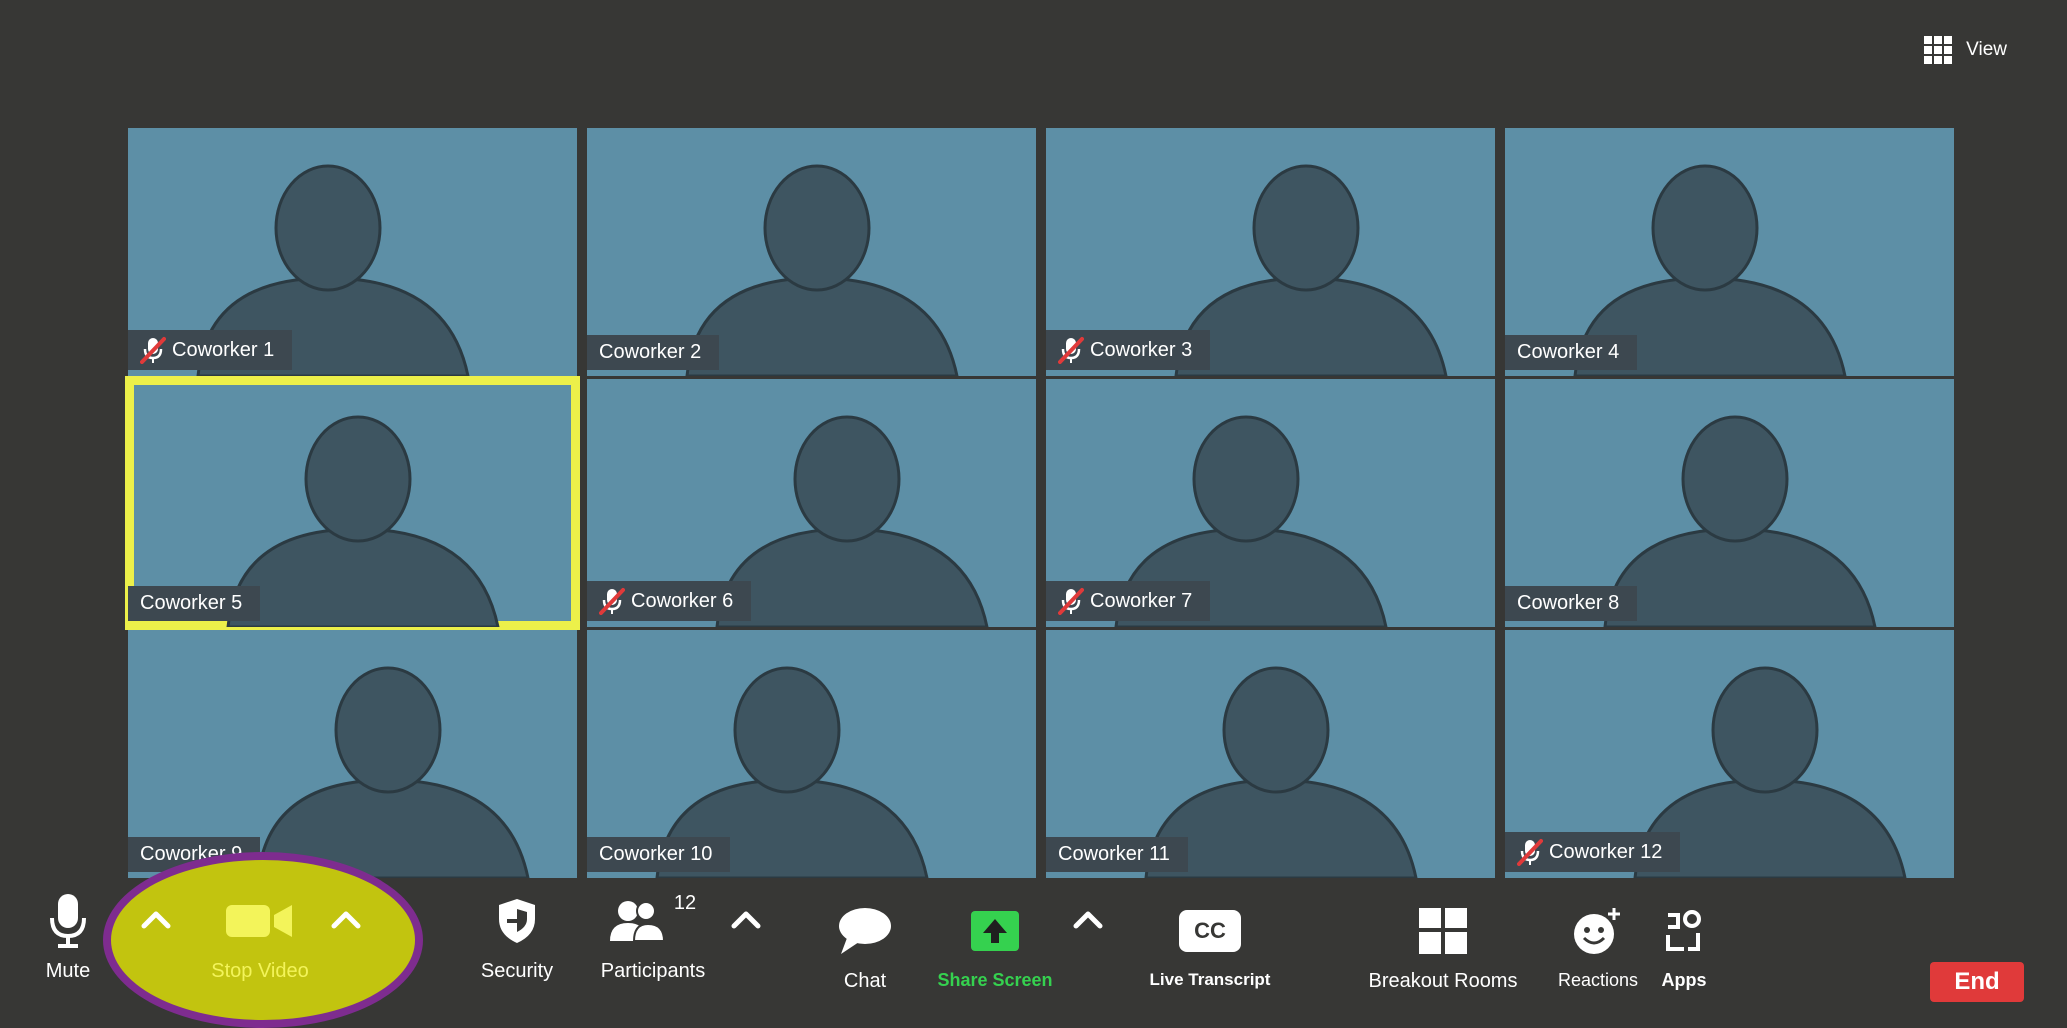 This screenshot has height=1028, width=2067. What do you see at coordinates (653, 971) in the screenshot?
I see `participants-label: Participants` at bounding box center [653, 971].